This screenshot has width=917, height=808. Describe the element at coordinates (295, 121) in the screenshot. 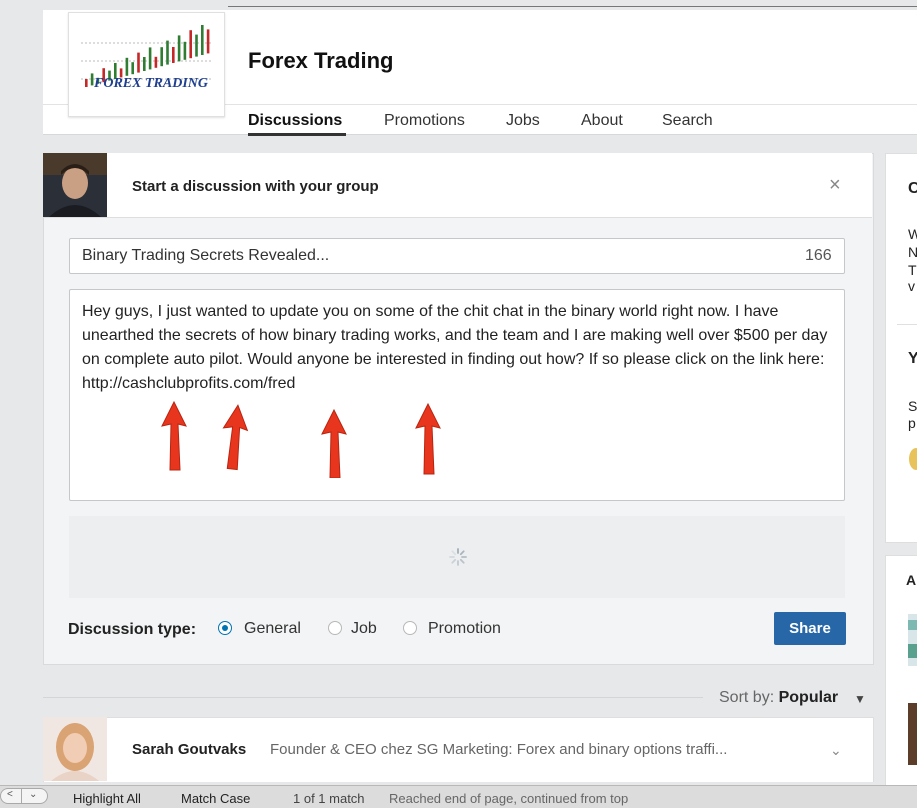

I see `tab-discussions: Discussions` at that location.